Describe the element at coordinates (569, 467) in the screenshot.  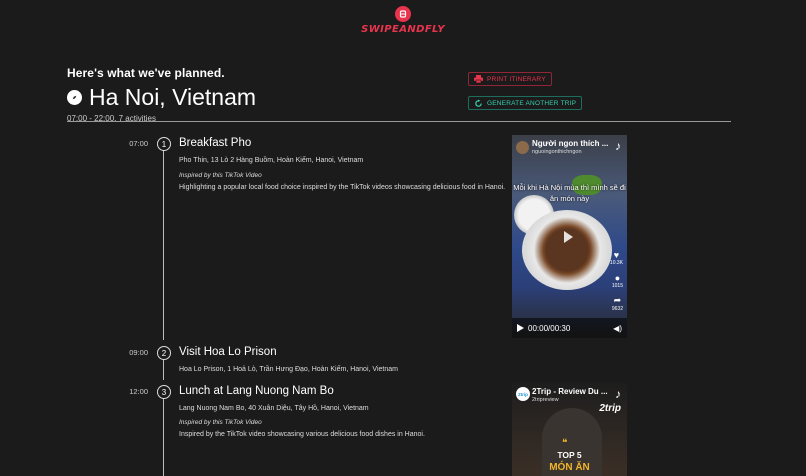
I see `video-overlay-text: MÓN ĂN` at that location.